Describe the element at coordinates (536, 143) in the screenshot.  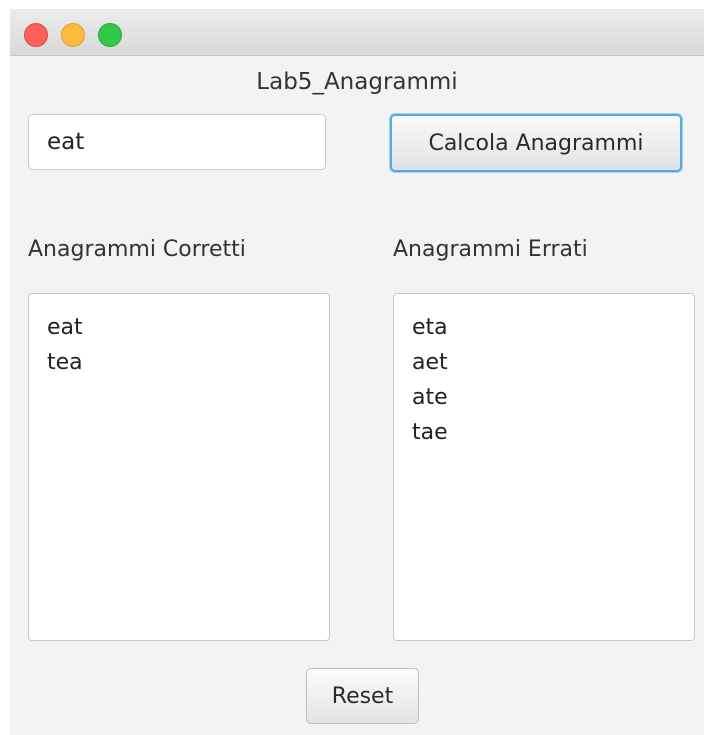
I see `calculate-anagrams-button: Calcola Anagrammi` at that location.